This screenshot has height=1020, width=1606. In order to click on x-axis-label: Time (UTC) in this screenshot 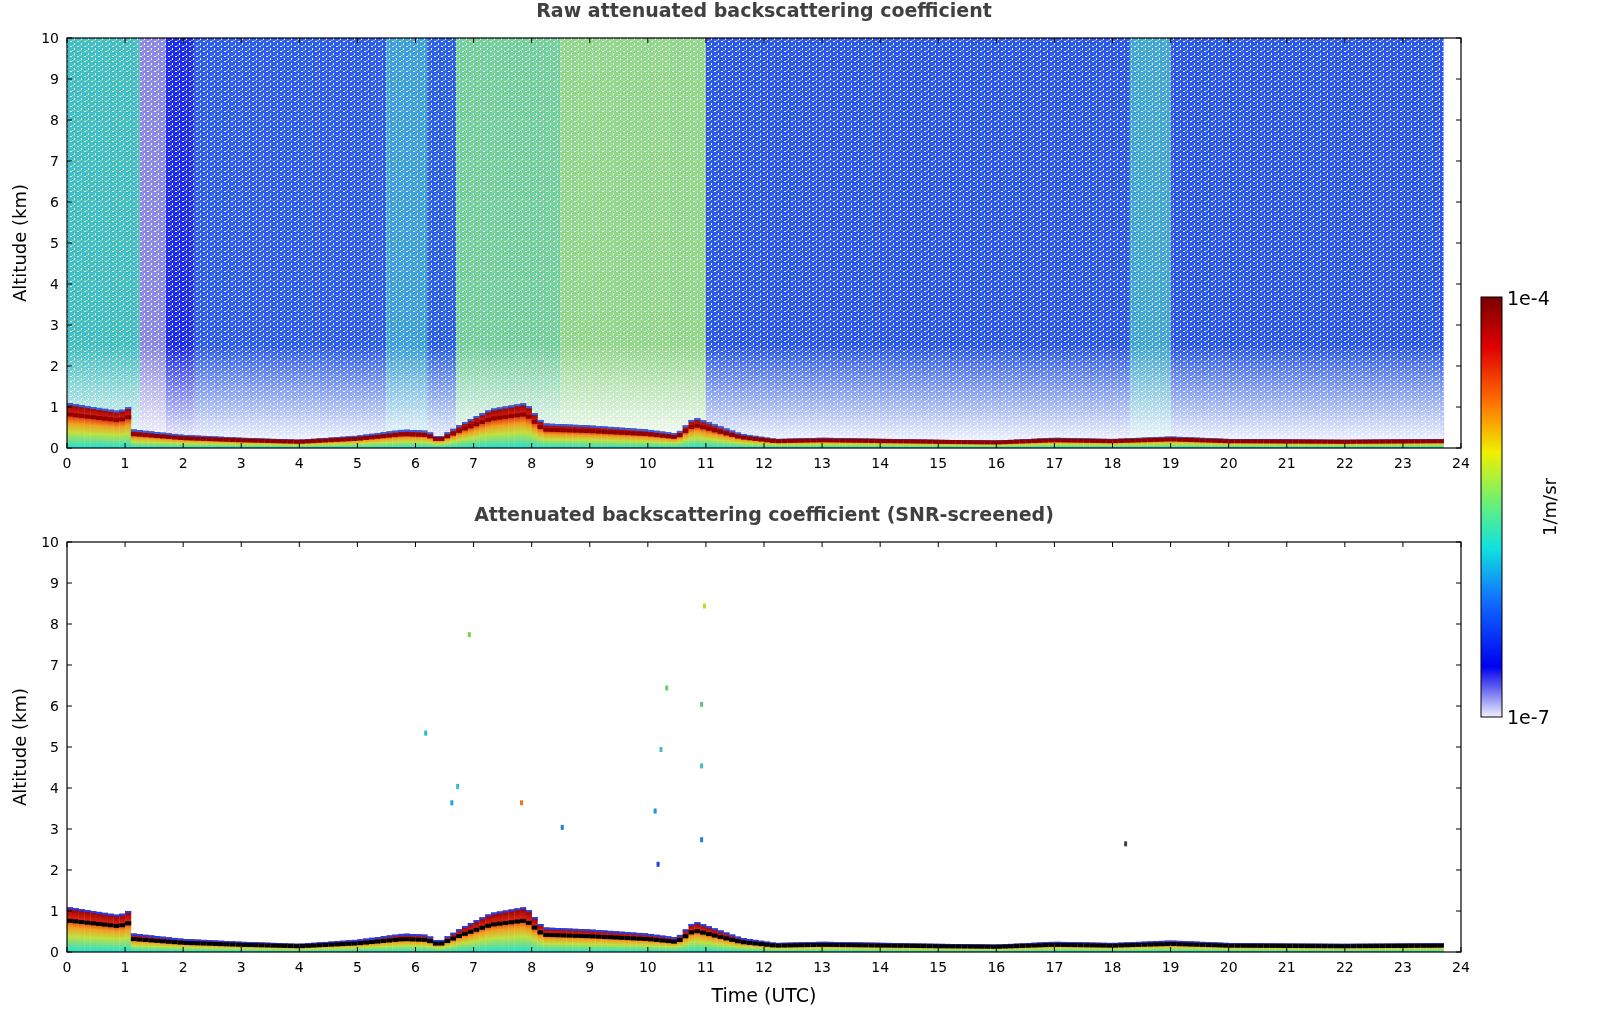, I will do `click(764, 995)`.